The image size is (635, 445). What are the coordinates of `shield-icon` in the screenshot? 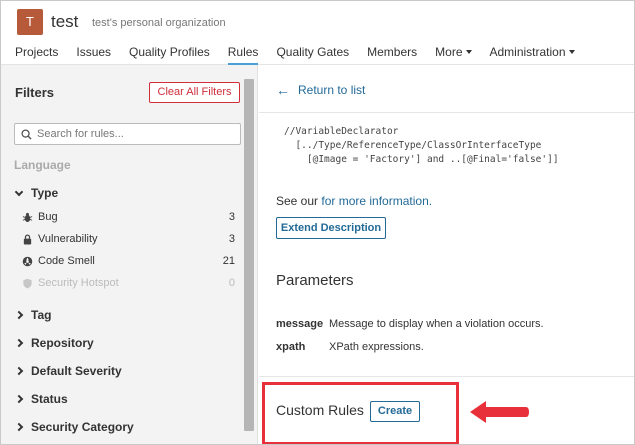 It's located at (27, 283).